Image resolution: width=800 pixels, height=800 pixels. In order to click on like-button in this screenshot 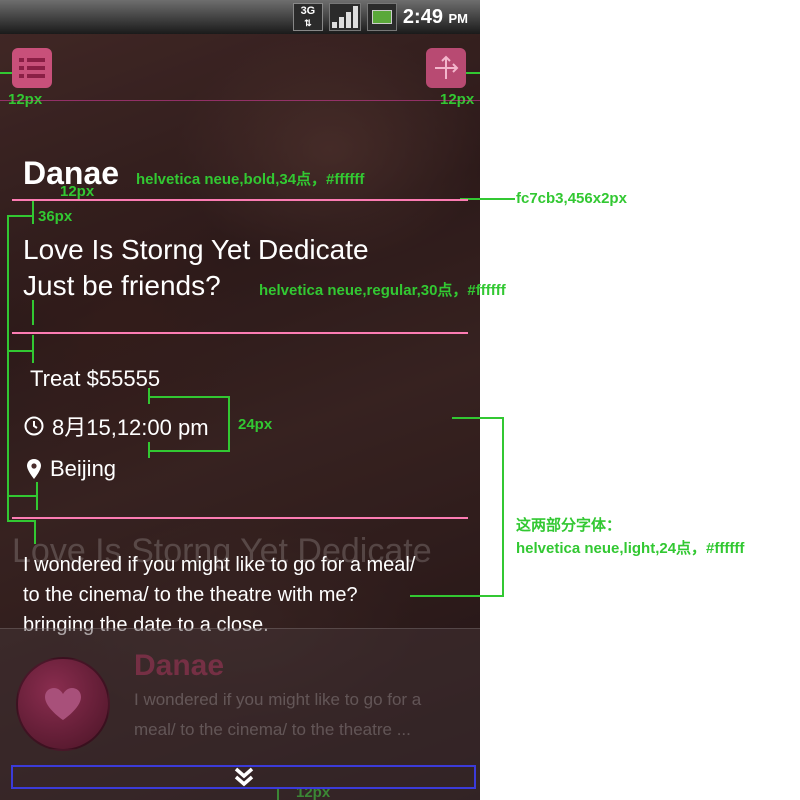, I will do `click(63, 704)`.